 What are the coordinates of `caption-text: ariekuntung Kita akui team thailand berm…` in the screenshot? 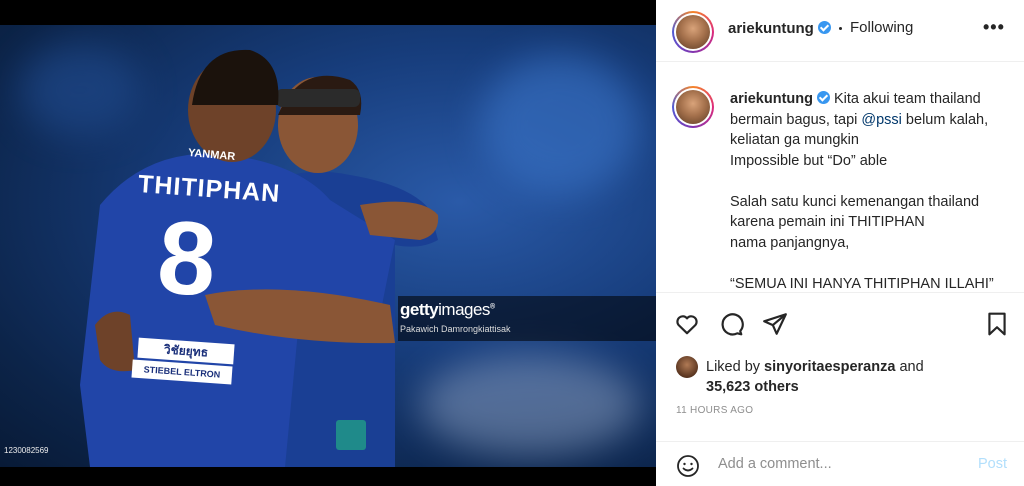 It's located at (873, 190).